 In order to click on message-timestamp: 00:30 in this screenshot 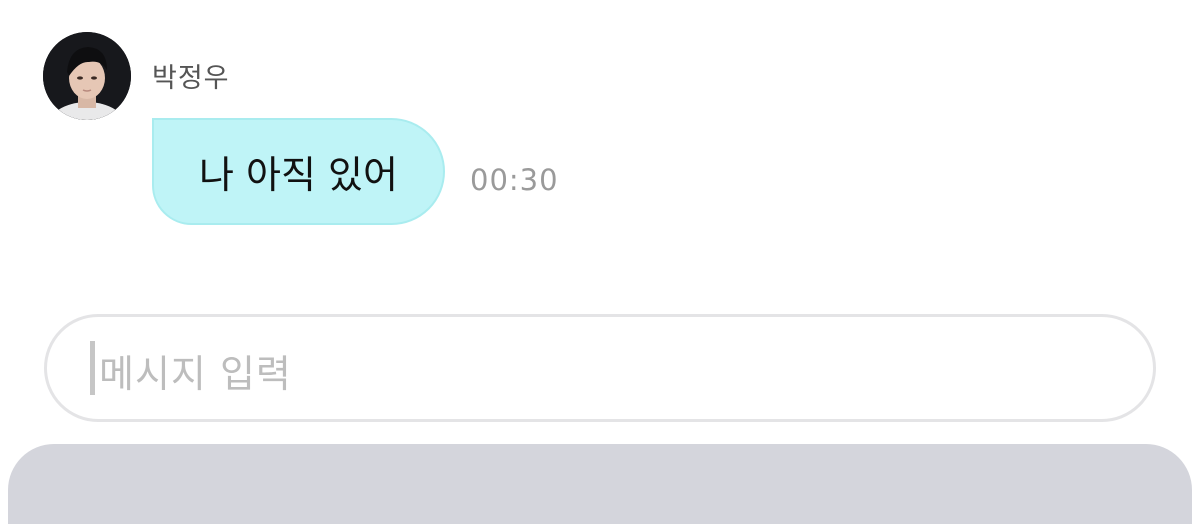, I will do `click(514, 180)`.